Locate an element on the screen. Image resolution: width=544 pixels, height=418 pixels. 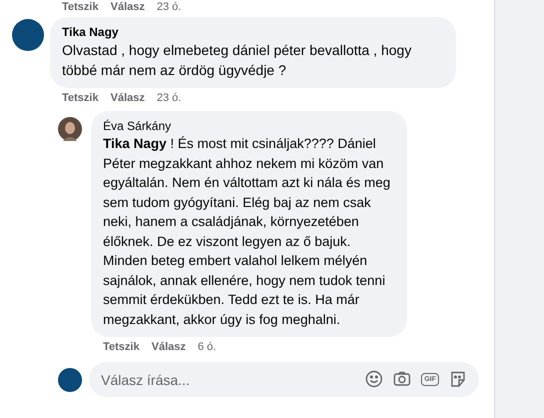
smiley-icon is located at coordinates (374, 379).